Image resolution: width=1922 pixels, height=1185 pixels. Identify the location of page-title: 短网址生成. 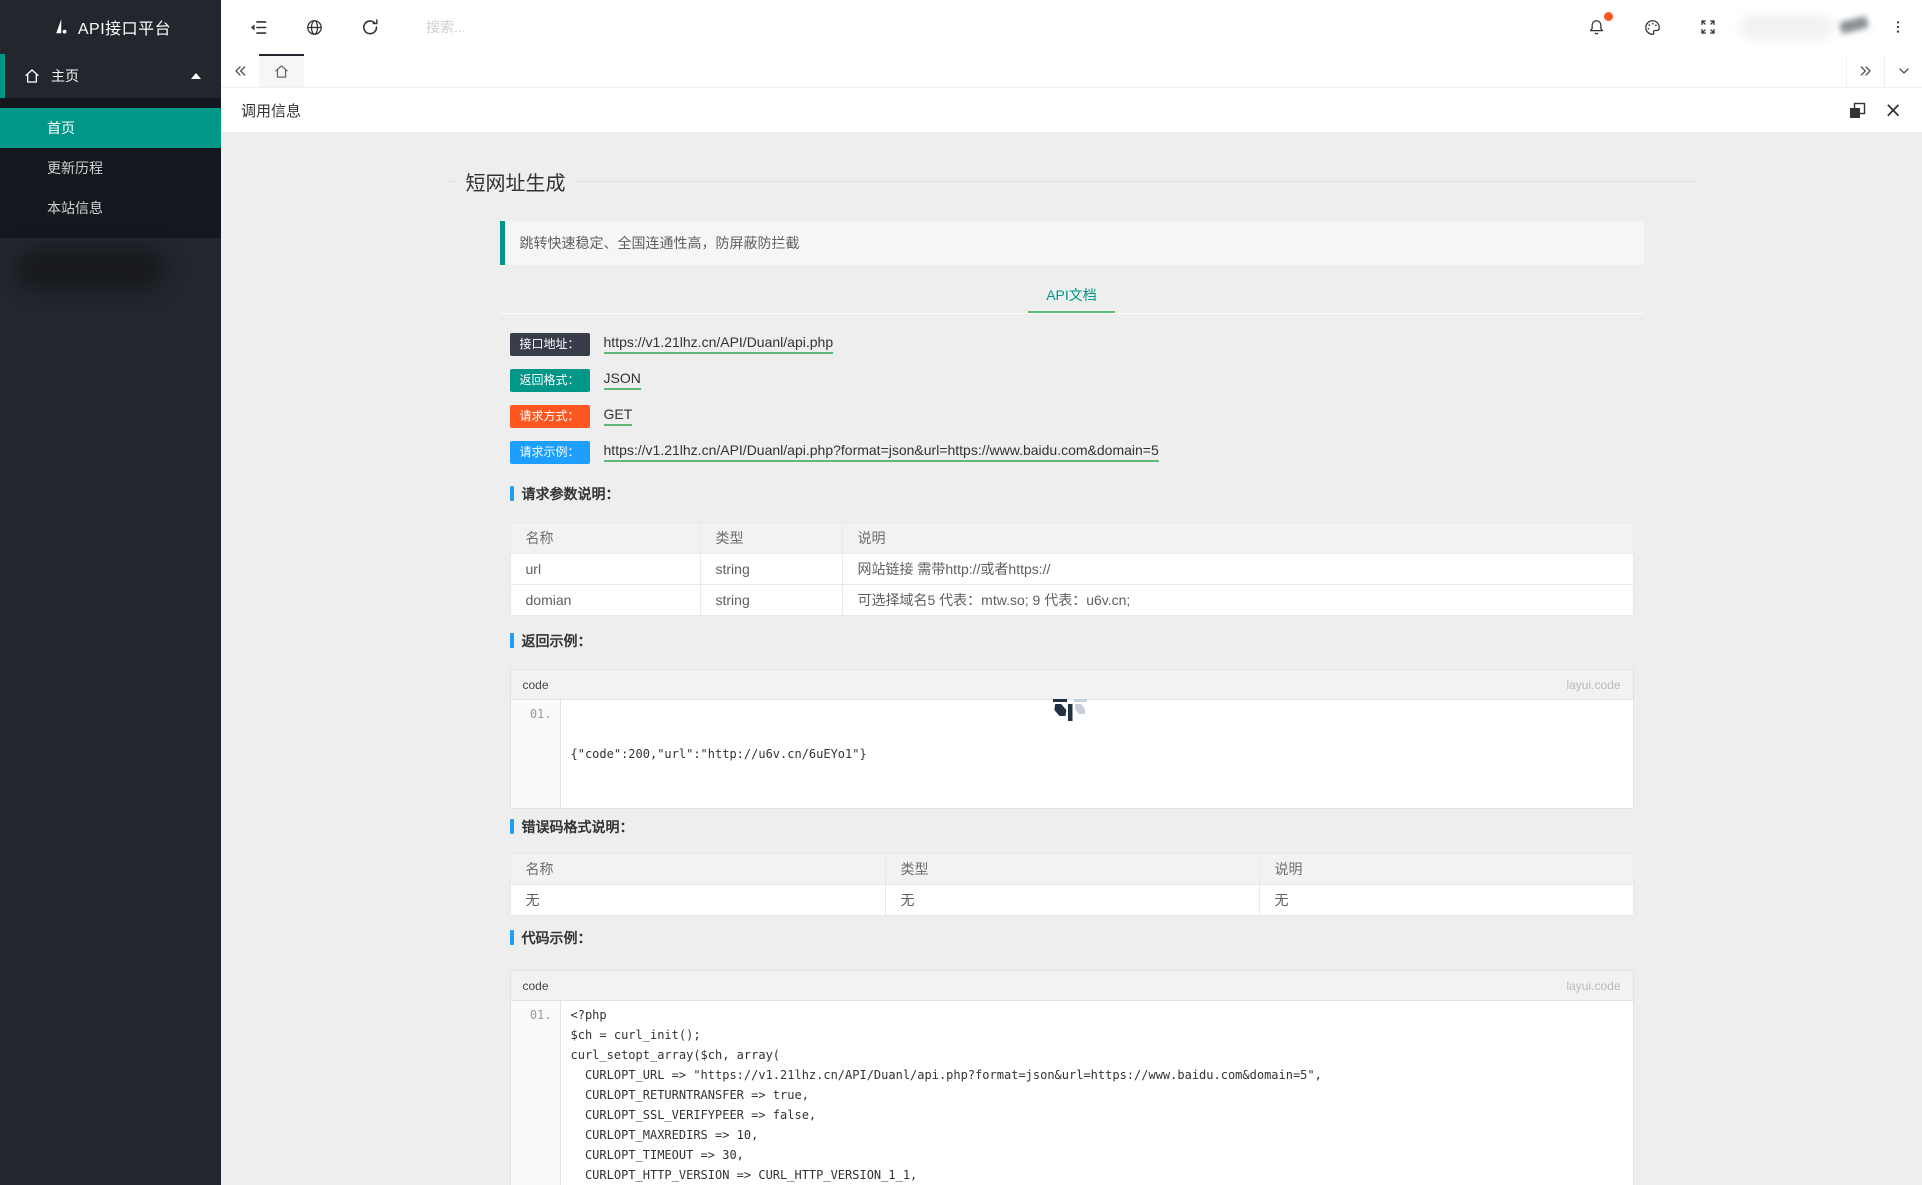
(515, 184).